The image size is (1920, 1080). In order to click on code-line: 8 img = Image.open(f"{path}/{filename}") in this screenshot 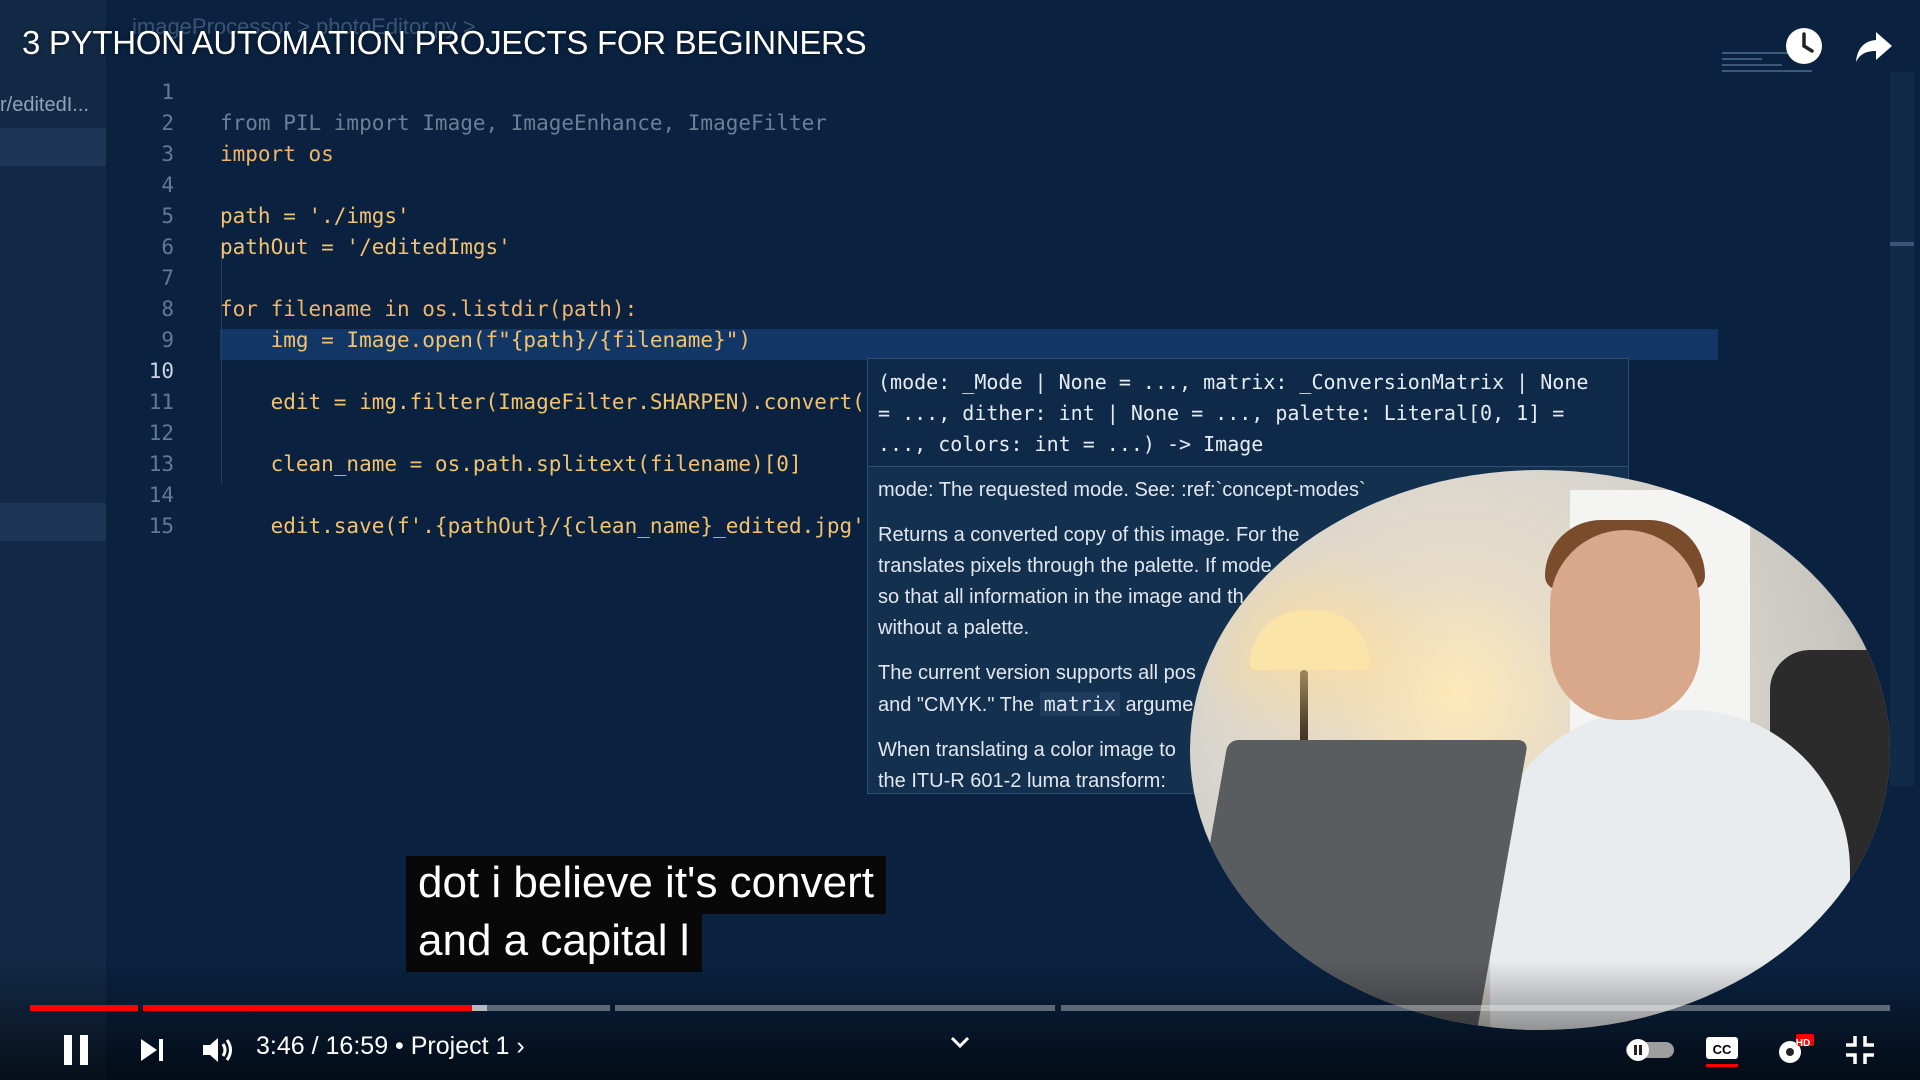, I will do `click(375, 307)`.